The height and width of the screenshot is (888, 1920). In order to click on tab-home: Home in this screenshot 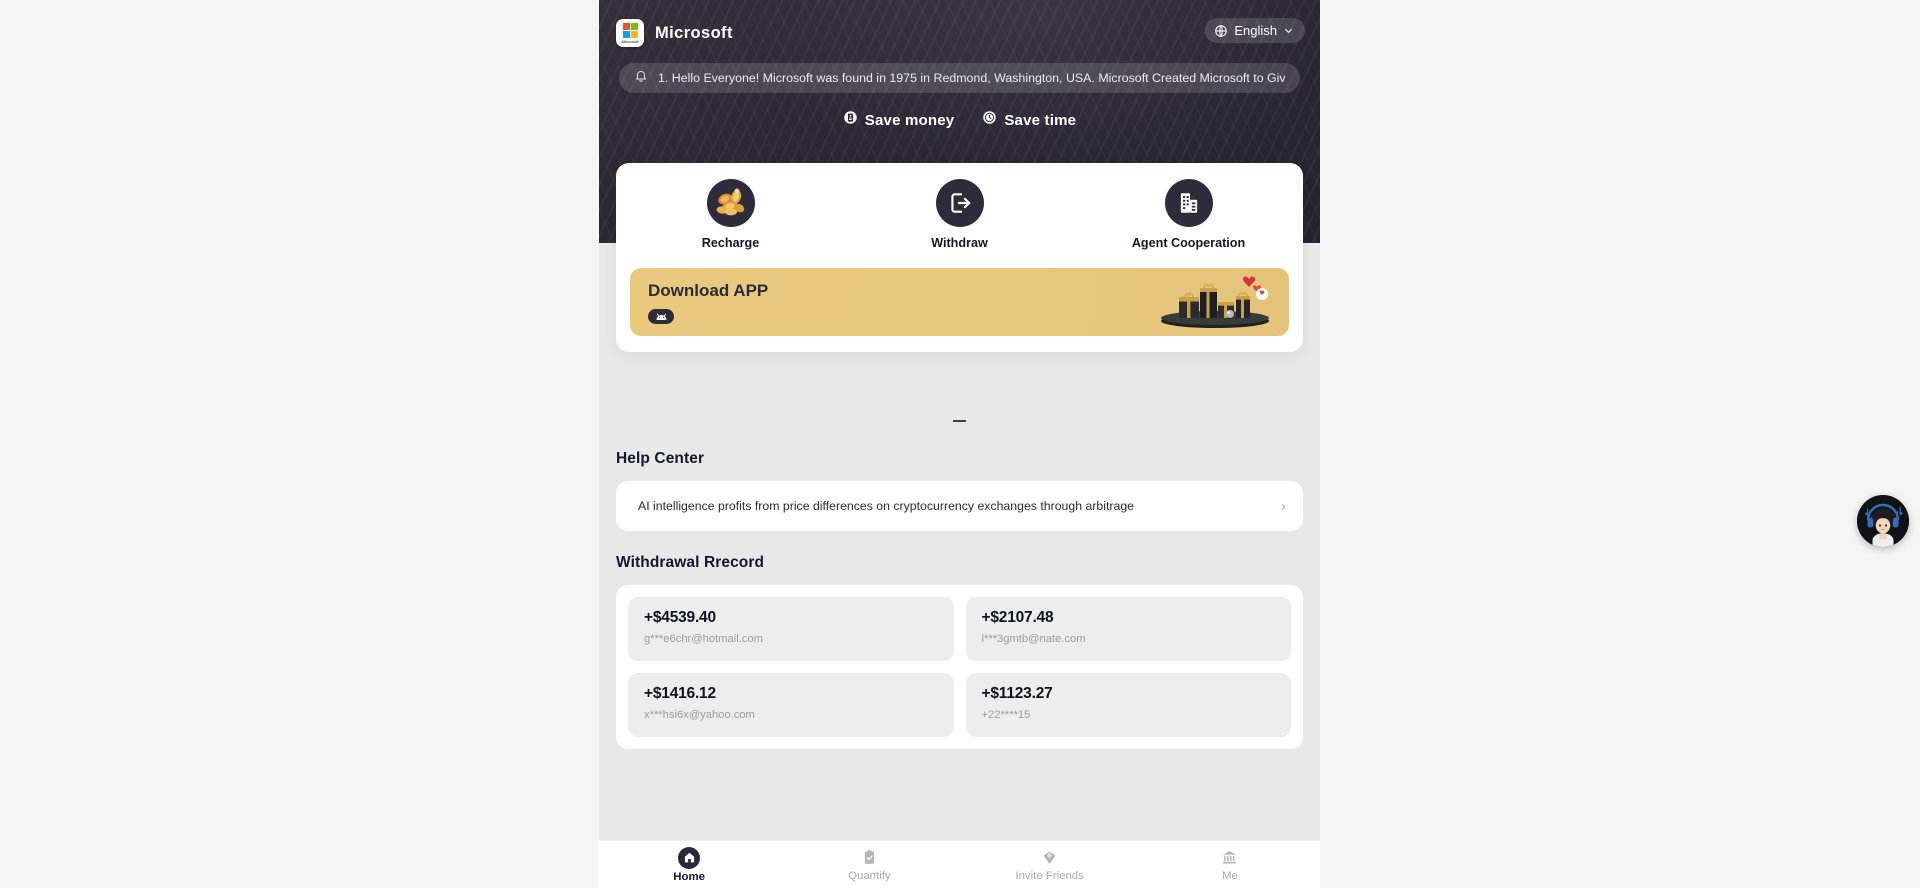, I will do `click(689, 864)`.